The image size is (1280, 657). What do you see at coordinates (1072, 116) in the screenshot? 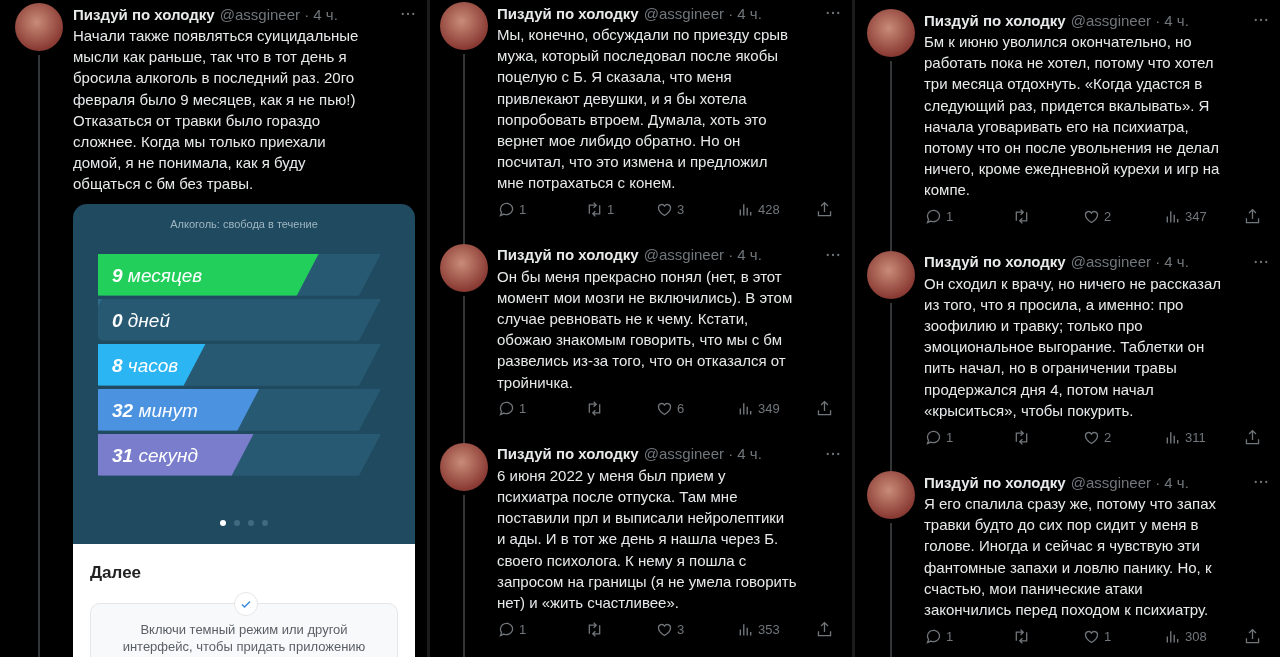
I see `tweet-text: Бм к июню уволился окончательно, но работать пока не хотел, потому что хотел три месяца отдохнуть. «Когда удастся в следующий раз, придется вкалывать». Я начала уговаривать его на психиатра, потому что он после увольнения не делал ничего, кроме ежедневной курехи и игр на компе.` at bounding box center [1072, 116].